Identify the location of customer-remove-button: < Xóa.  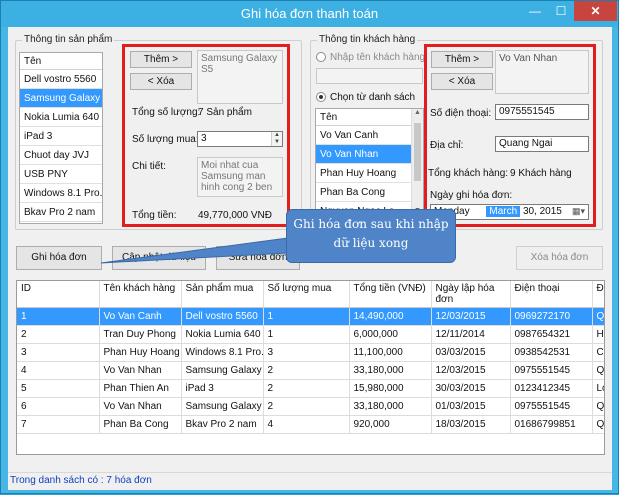
(462, 81).